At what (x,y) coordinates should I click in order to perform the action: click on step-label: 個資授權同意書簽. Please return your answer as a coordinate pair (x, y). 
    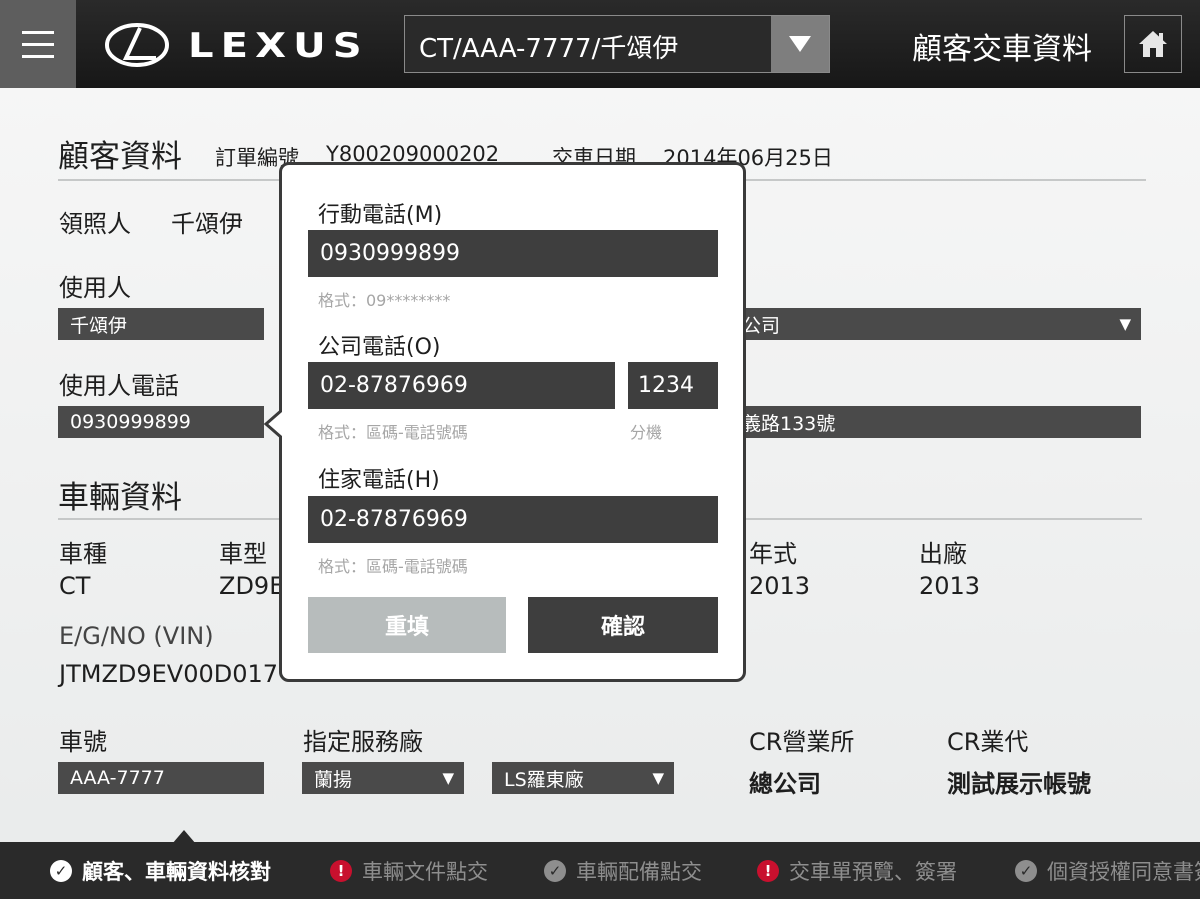
    Looking at the image, I should click on (1123, 871).